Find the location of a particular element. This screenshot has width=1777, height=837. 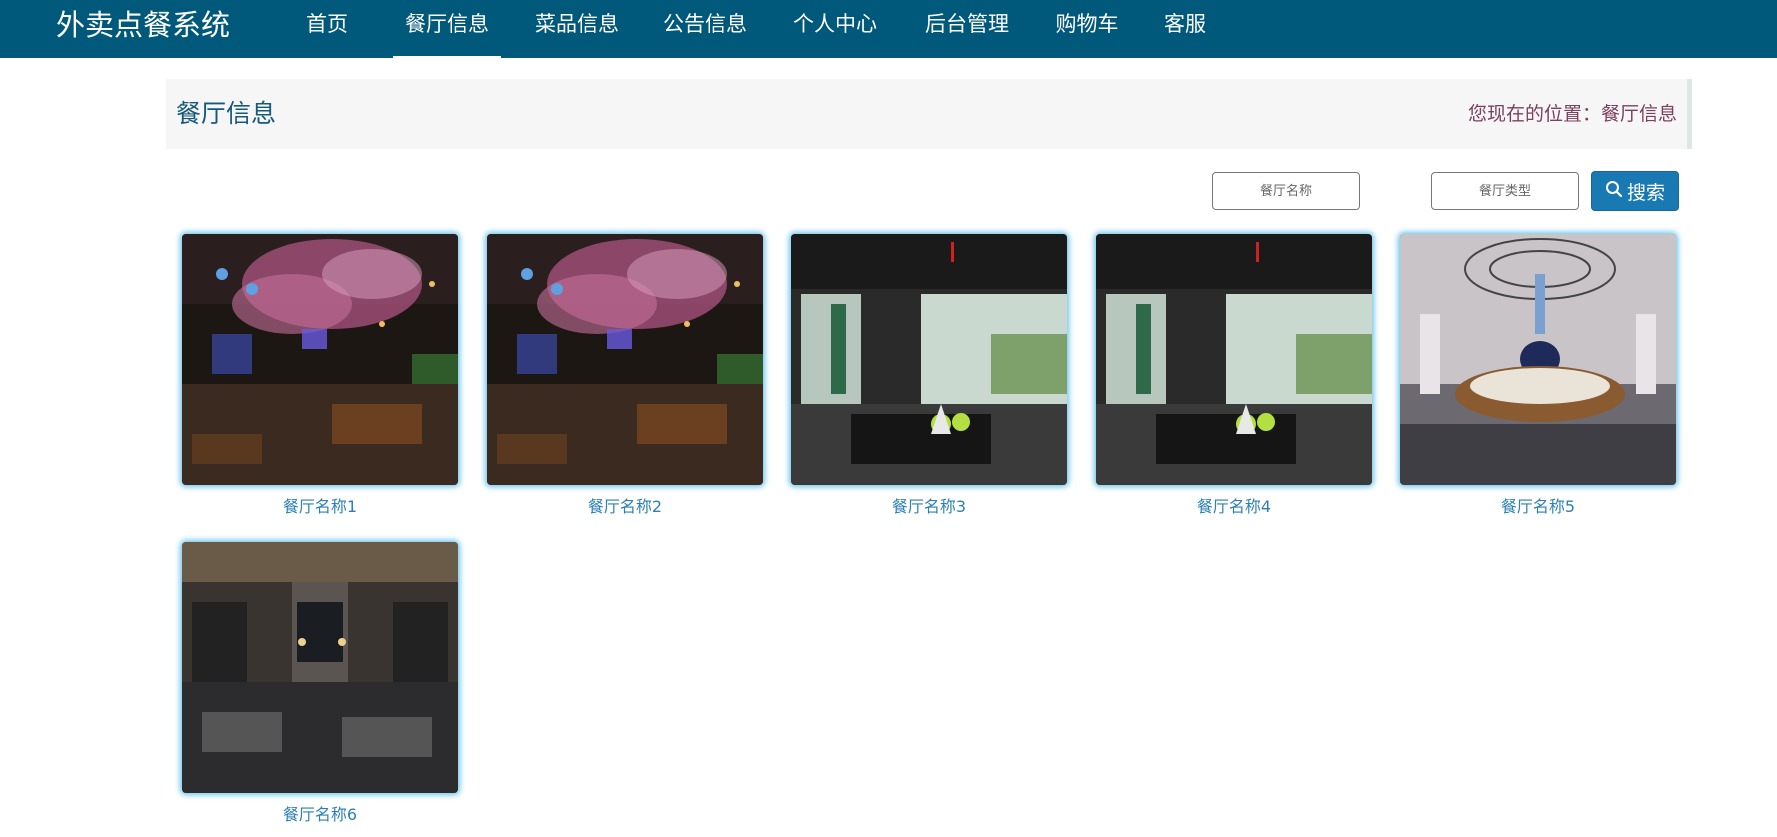

nav-announcements: 公告信息 is located at coordinates (705, 29).